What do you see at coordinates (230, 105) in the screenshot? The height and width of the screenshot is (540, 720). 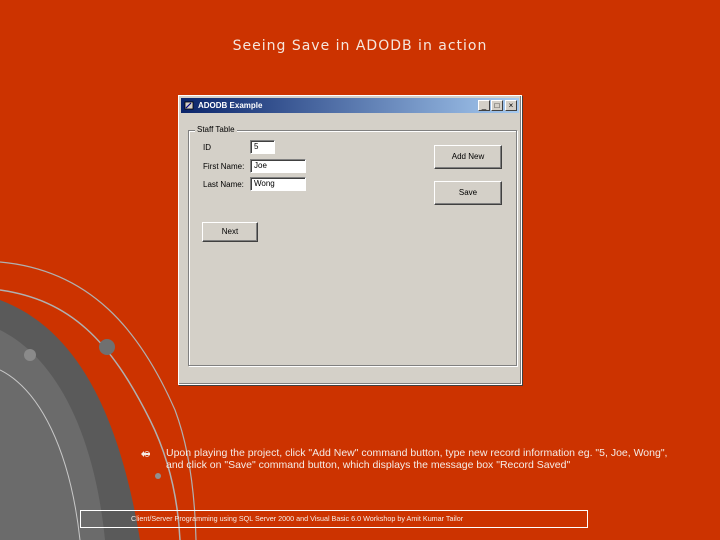 I see `window-title: ADODB Example` at bounding box center [230, 105].